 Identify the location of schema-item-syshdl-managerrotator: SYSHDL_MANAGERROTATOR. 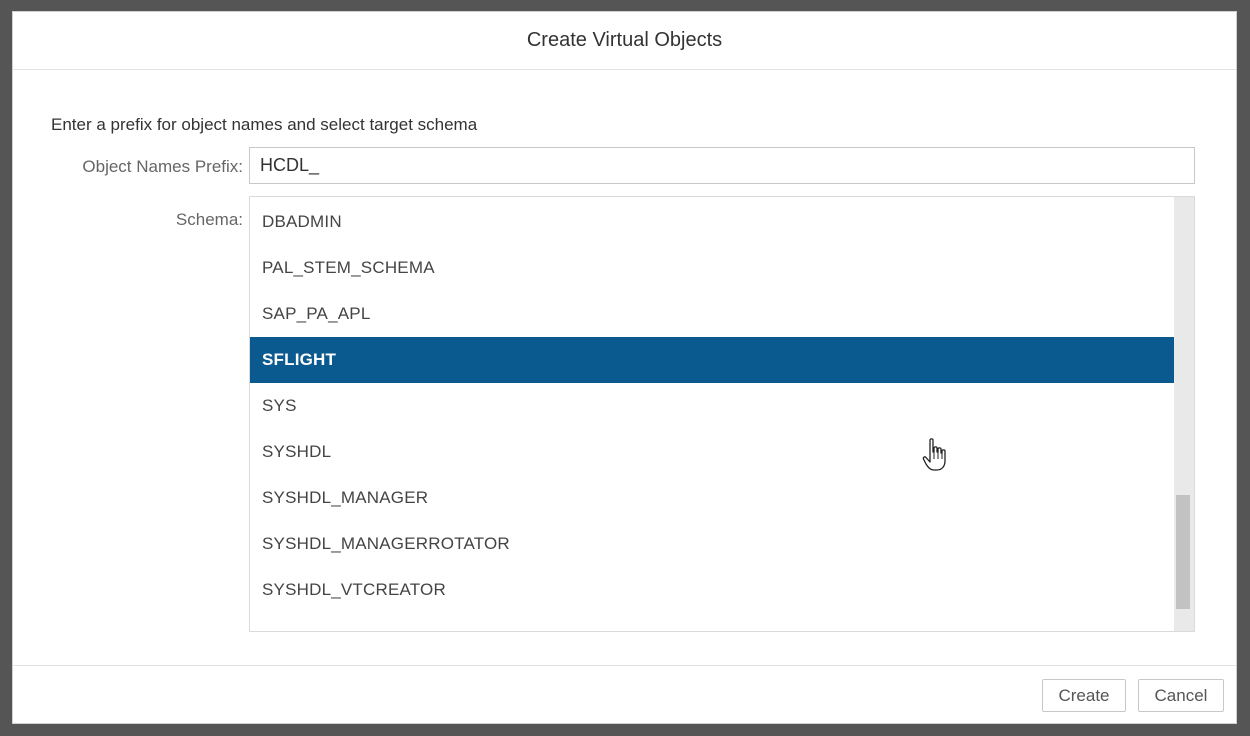
(712, 544).